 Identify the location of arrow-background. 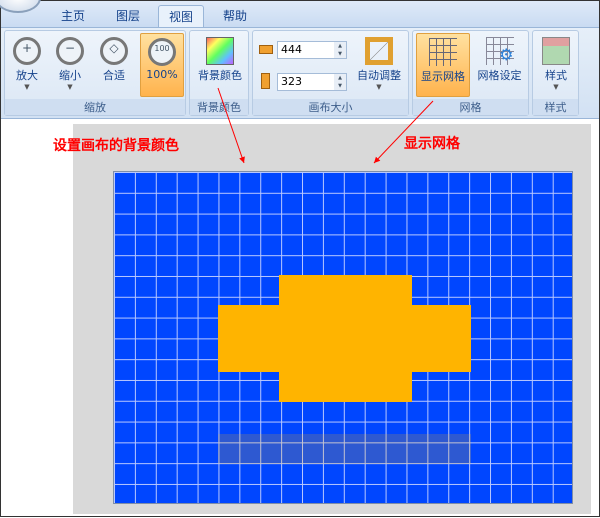
(231, 125).